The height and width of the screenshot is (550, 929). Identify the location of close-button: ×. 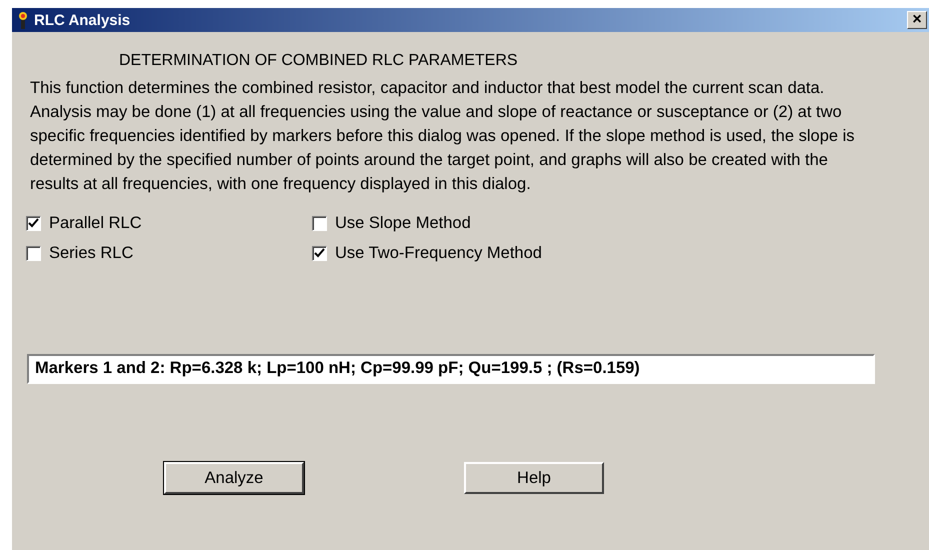
(917, 20).